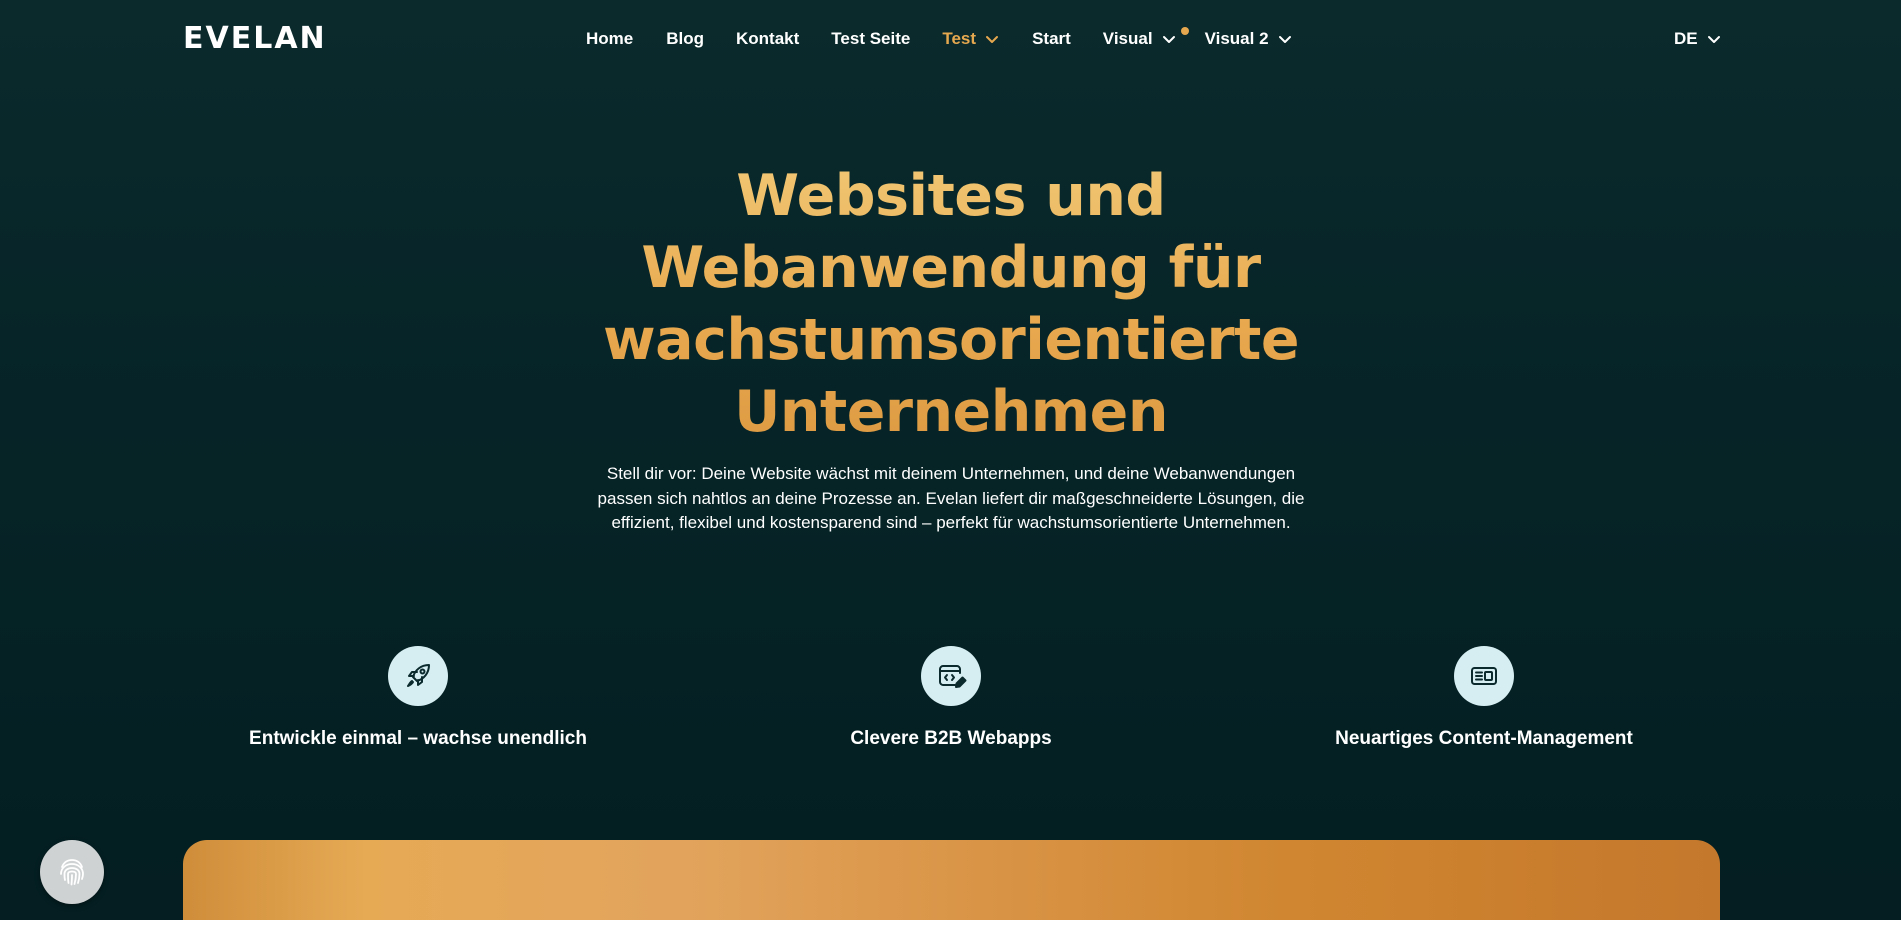  I want to click on nav-item-label: Start, so click(1051, 38).